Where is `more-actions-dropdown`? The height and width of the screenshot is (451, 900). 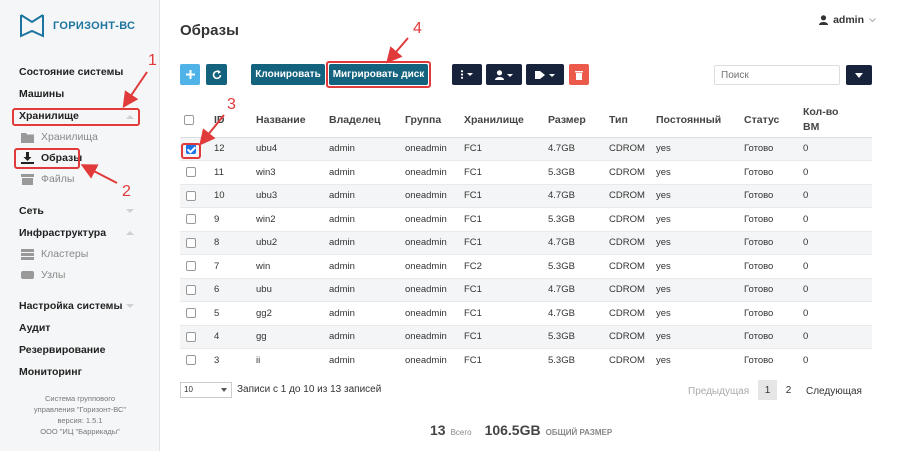
more-actions-dropdown is located at coordinates (467, 74).